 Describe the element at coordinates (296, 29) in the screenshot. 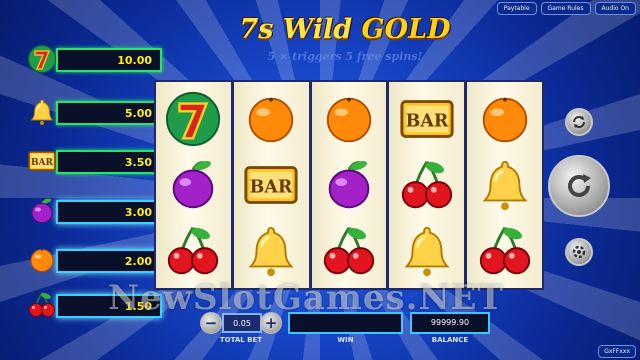

I see `title-text: 7s Wild` at that location.